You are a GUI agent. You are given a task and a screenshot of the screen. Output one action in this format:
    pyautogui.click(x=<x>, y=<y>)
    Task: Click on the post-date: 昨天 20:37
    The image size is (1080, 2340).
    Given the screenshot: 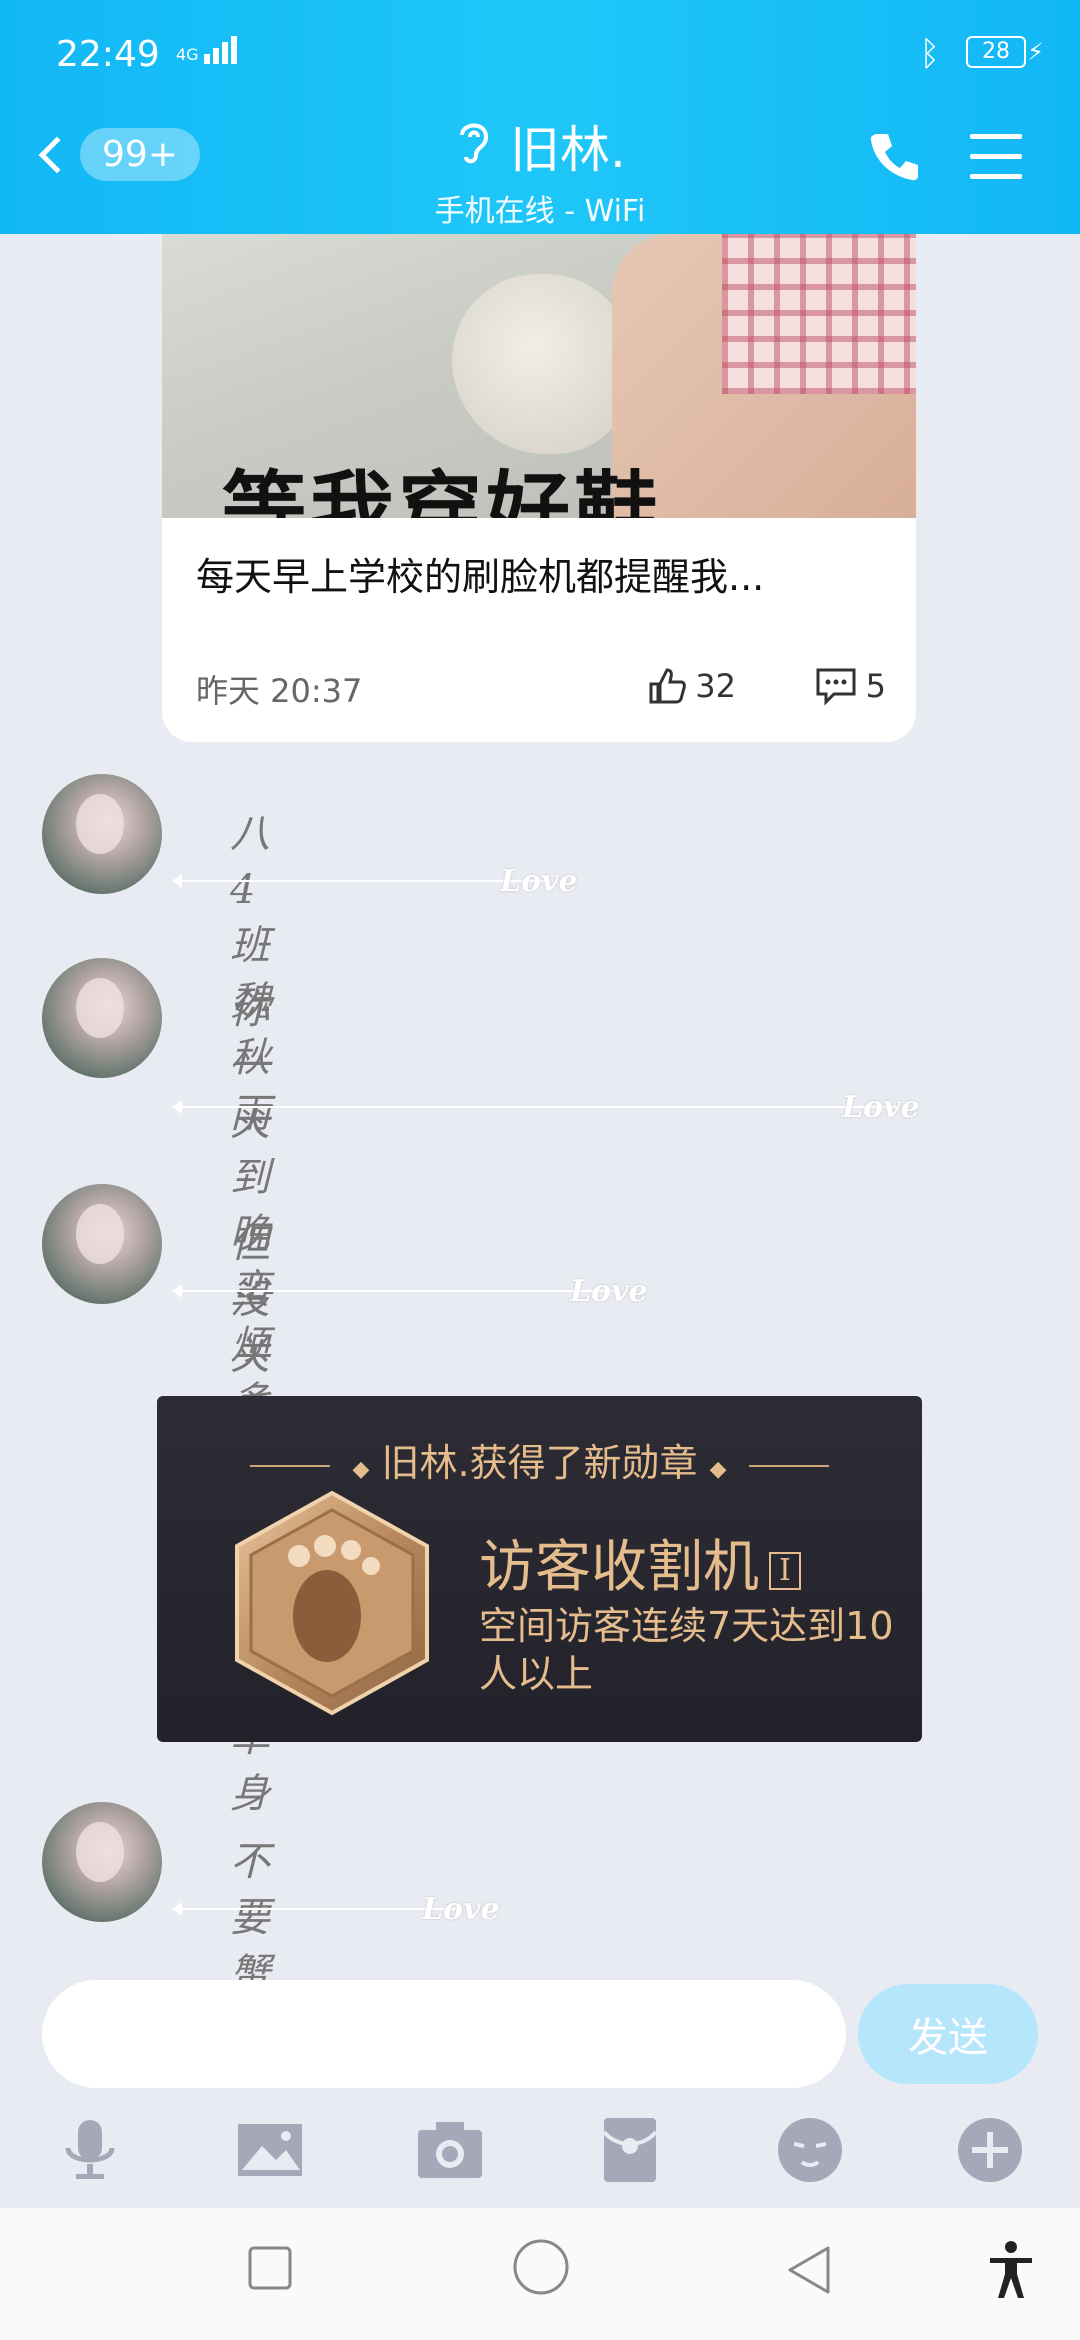 What is the action you would take?
    pyautogui.click(x=279, y=691)
    